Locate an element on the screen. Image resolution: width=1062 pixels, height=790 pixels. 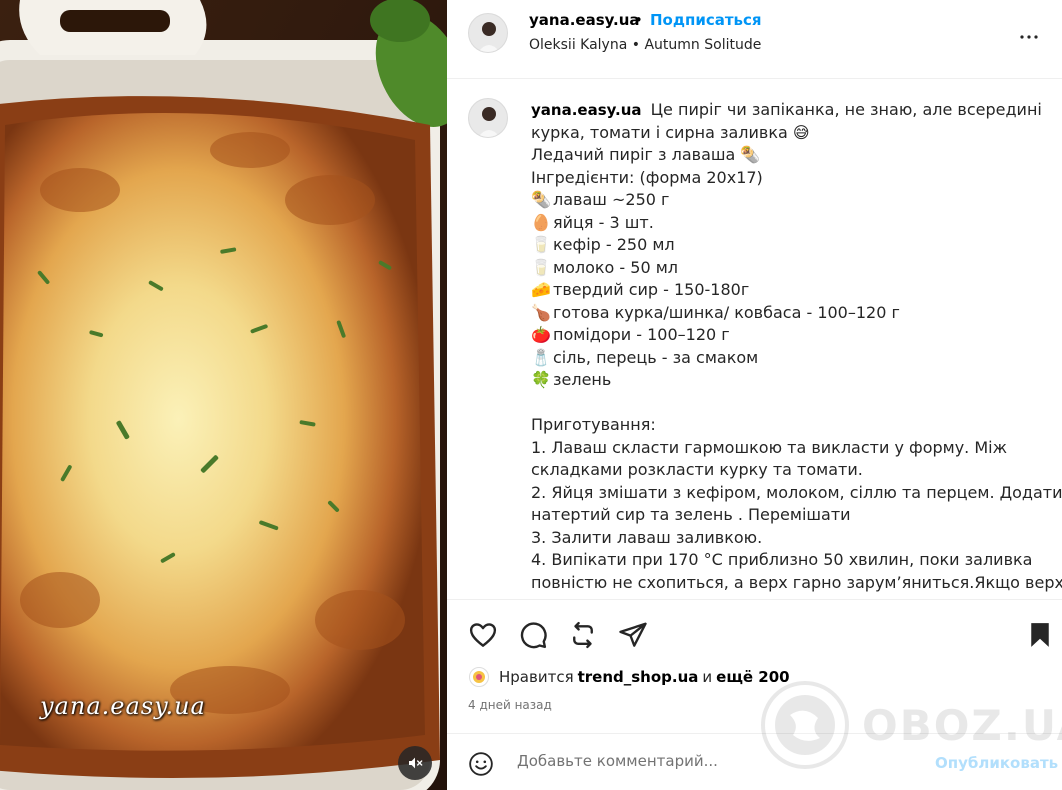
audio-info: Oleksii Kalyna • Autumn Solitude is located at coordinates (645, 45).